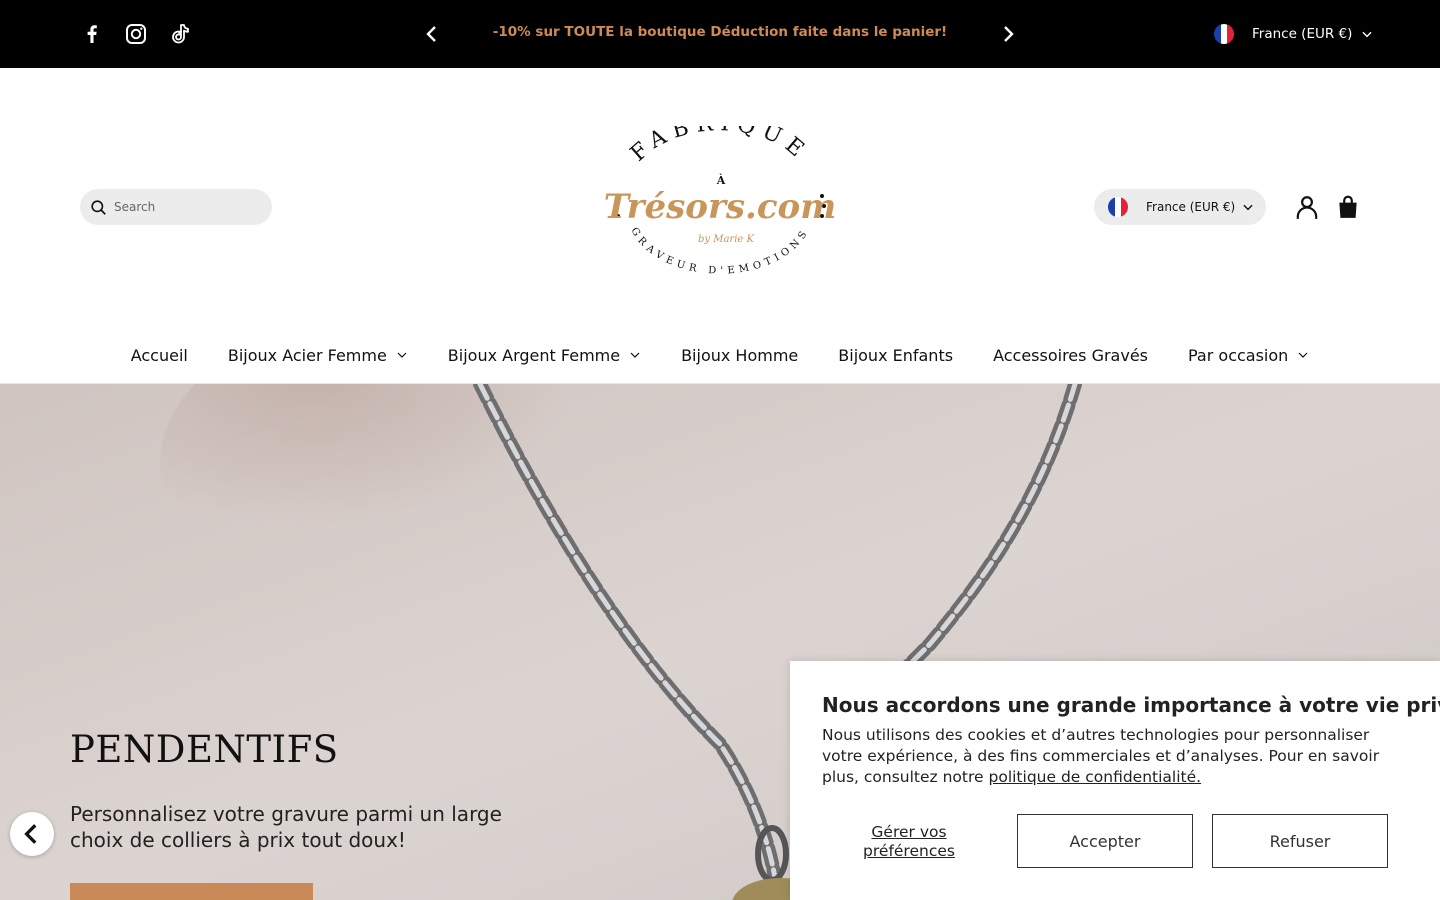 The width and height of the screenshot is (1440, 900). Describe the element at coordinates (136, 34) in the screenshot. I see `instagram-icon` at that location.